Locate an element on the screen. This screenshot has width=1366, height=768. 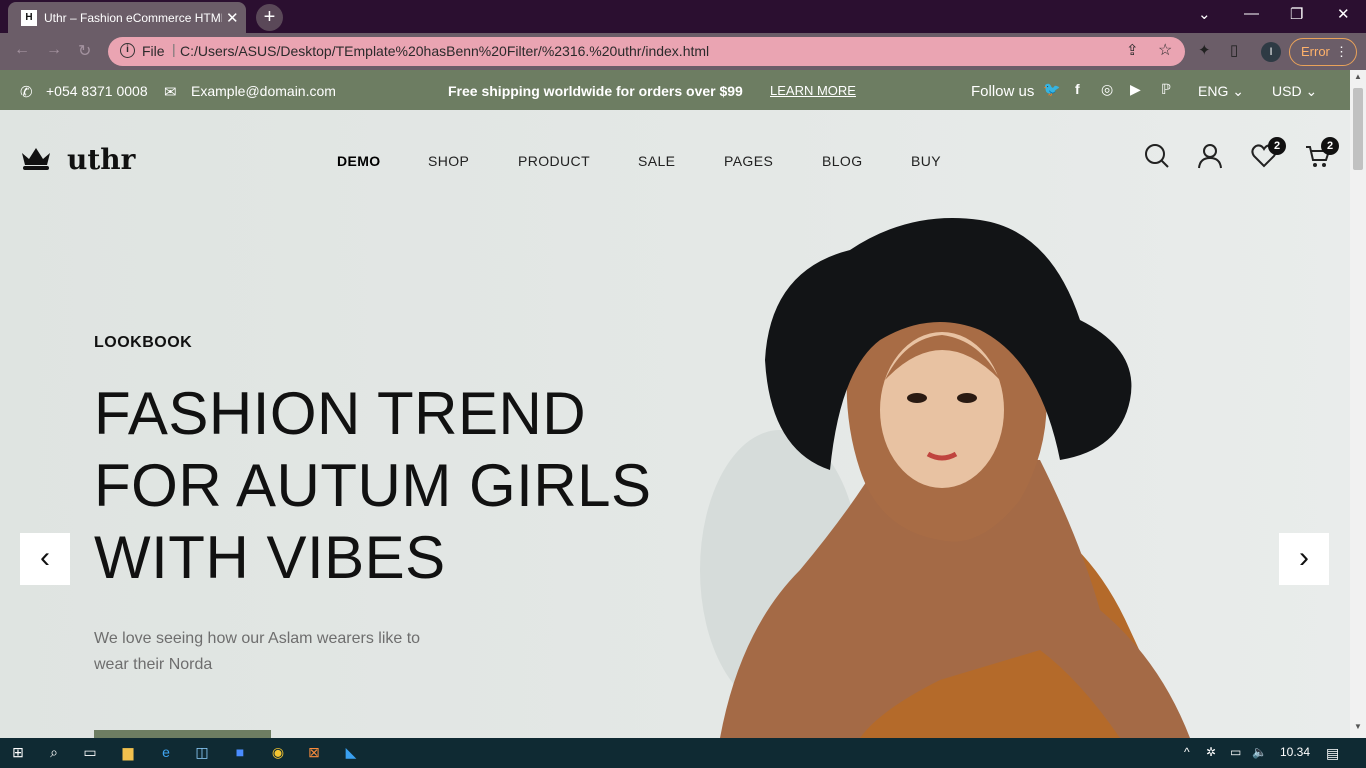
phone-number: +054 8371 0008 is located at coordinates (97, 91).